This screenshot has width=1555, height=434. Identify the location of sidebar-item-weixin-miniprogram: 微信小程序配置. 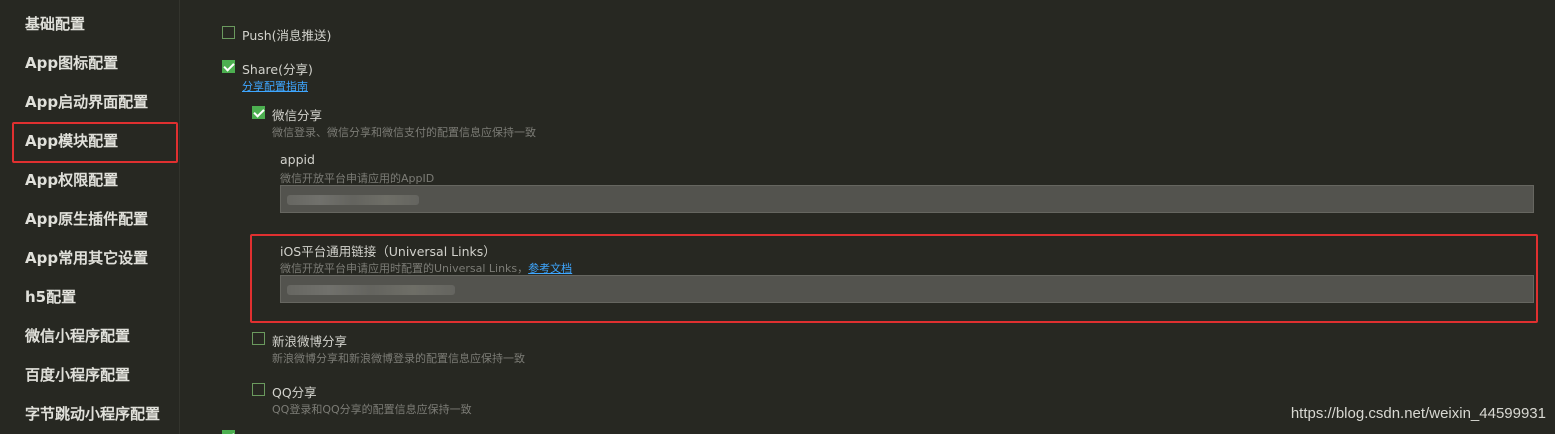
(77, 336).